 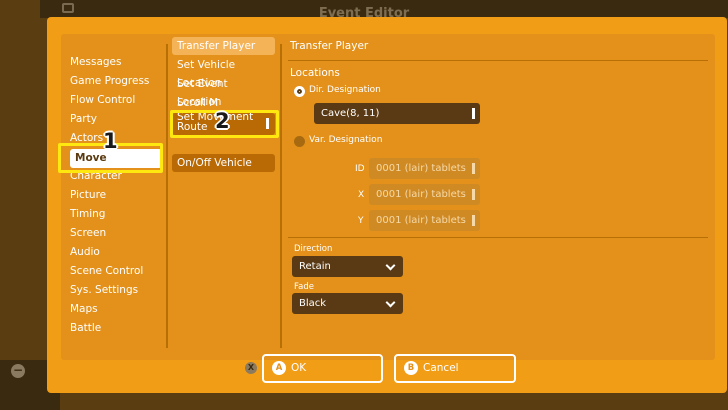 I want to click on var-y-field: 0001 (lair) tablets, so click(x=424, y=220).